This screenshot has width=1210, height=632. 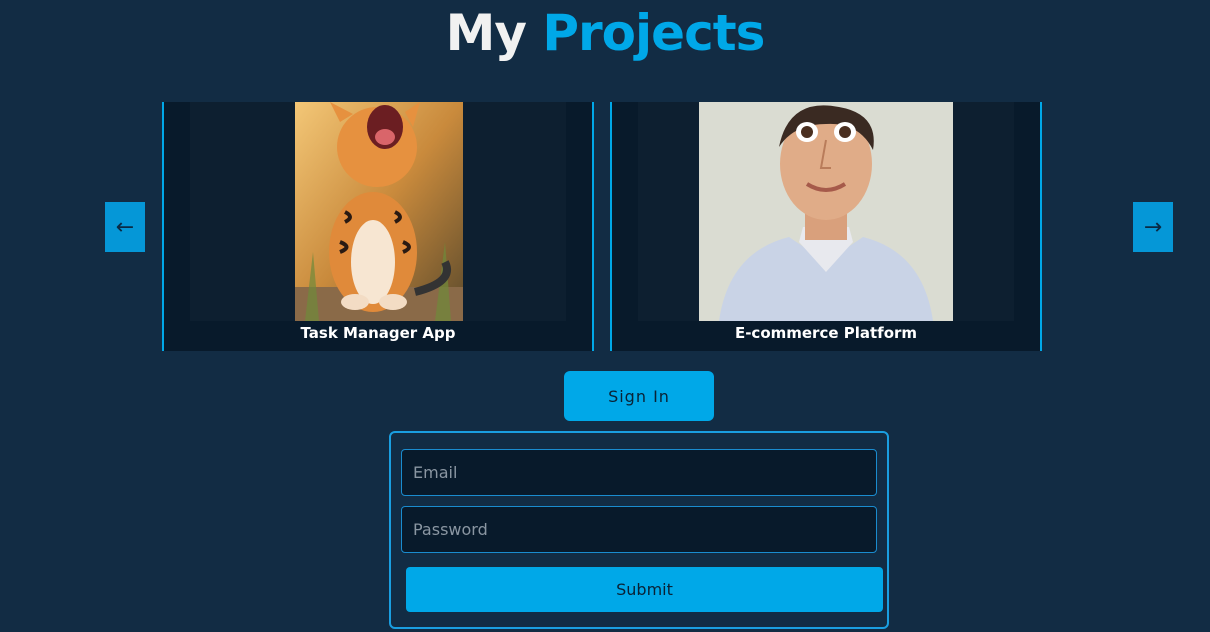 What do you see at coordinates (378, 333) in the screenshot?
I see `project-title: Task Manager App` at bounding box center [378, 333].